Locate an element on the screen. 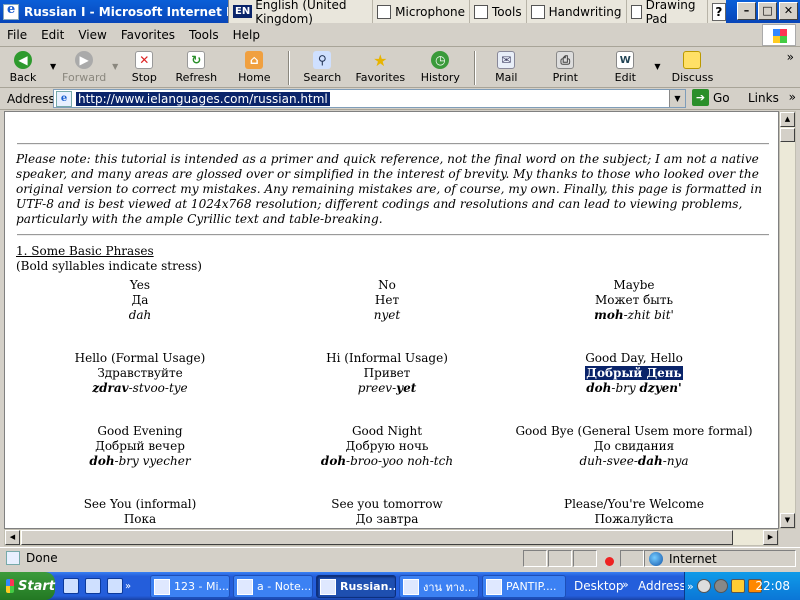 The width and height of the screenshot is (800, 600). handwriting-label: Handwriting is located at coordinates (585, 11).